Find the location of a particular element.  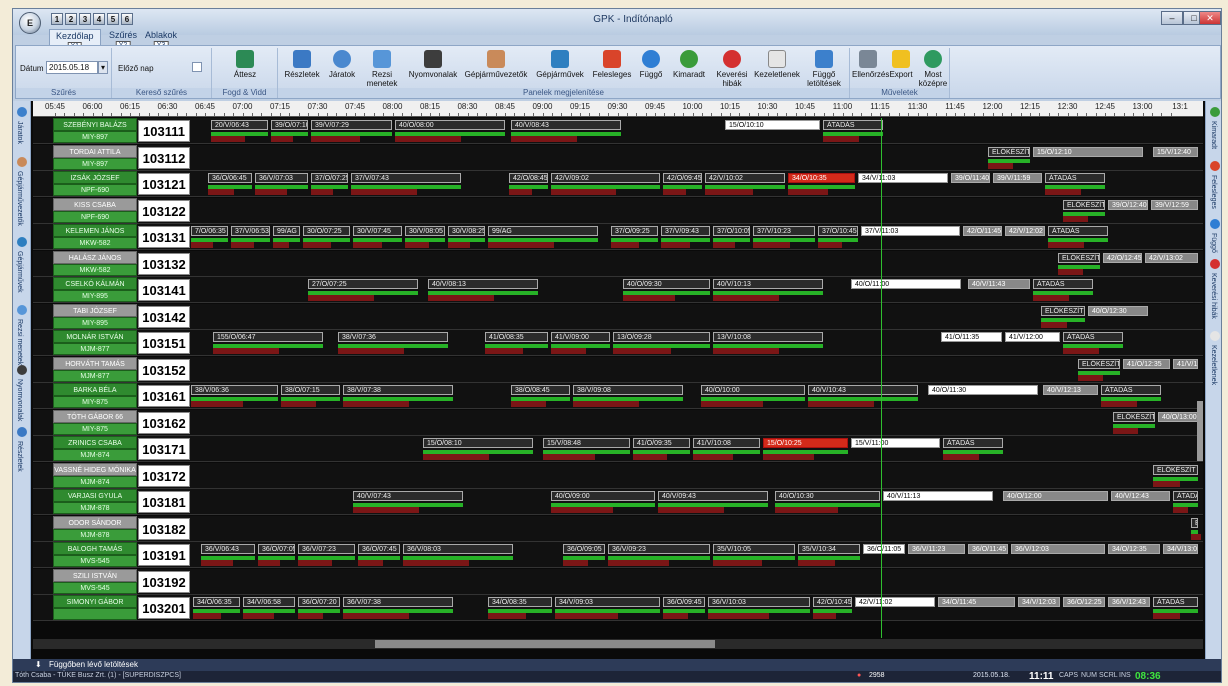

minimize-button: – is located at coordinates (1172, 18).